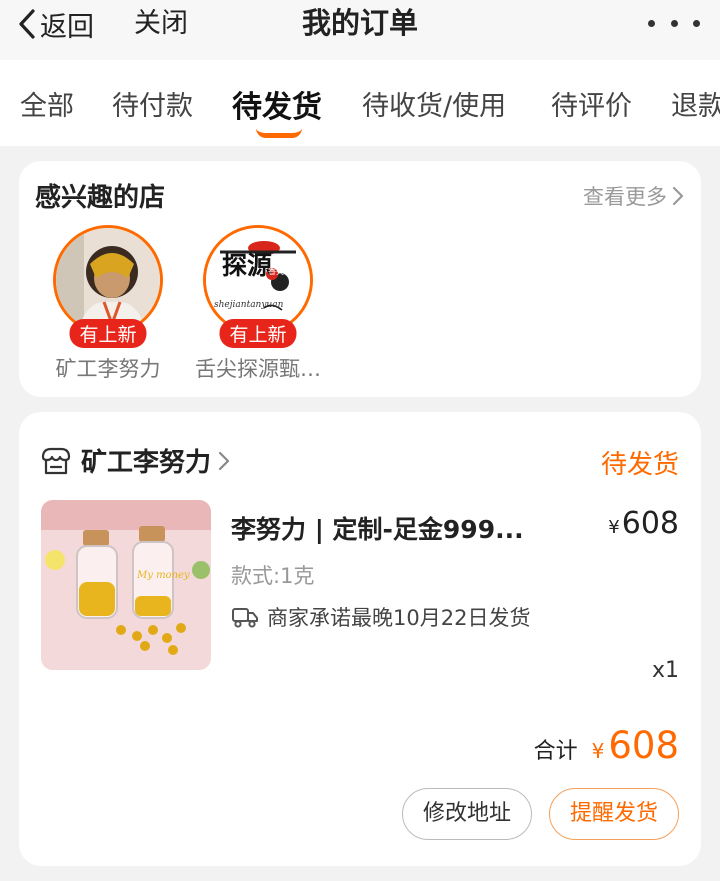 This screenshot has height=881, width=720. I want to click on tab-all: 全部, so click(47, 103).